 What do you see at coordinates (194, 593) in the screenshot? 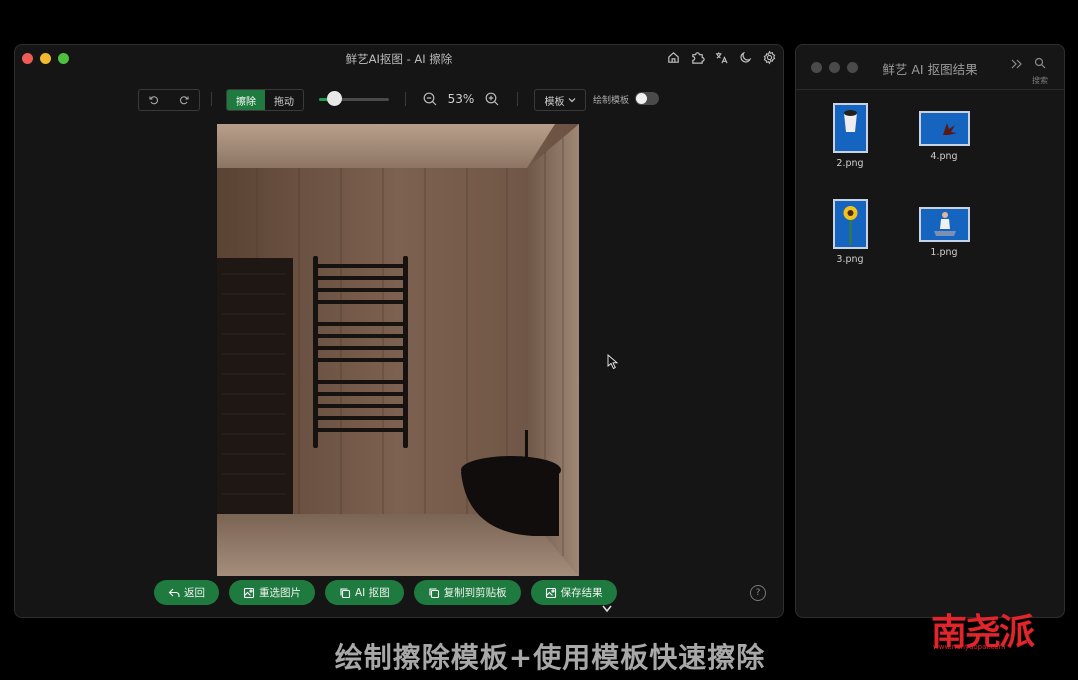
I see `back-button-label: 返回` at bounding box center [194, 593].